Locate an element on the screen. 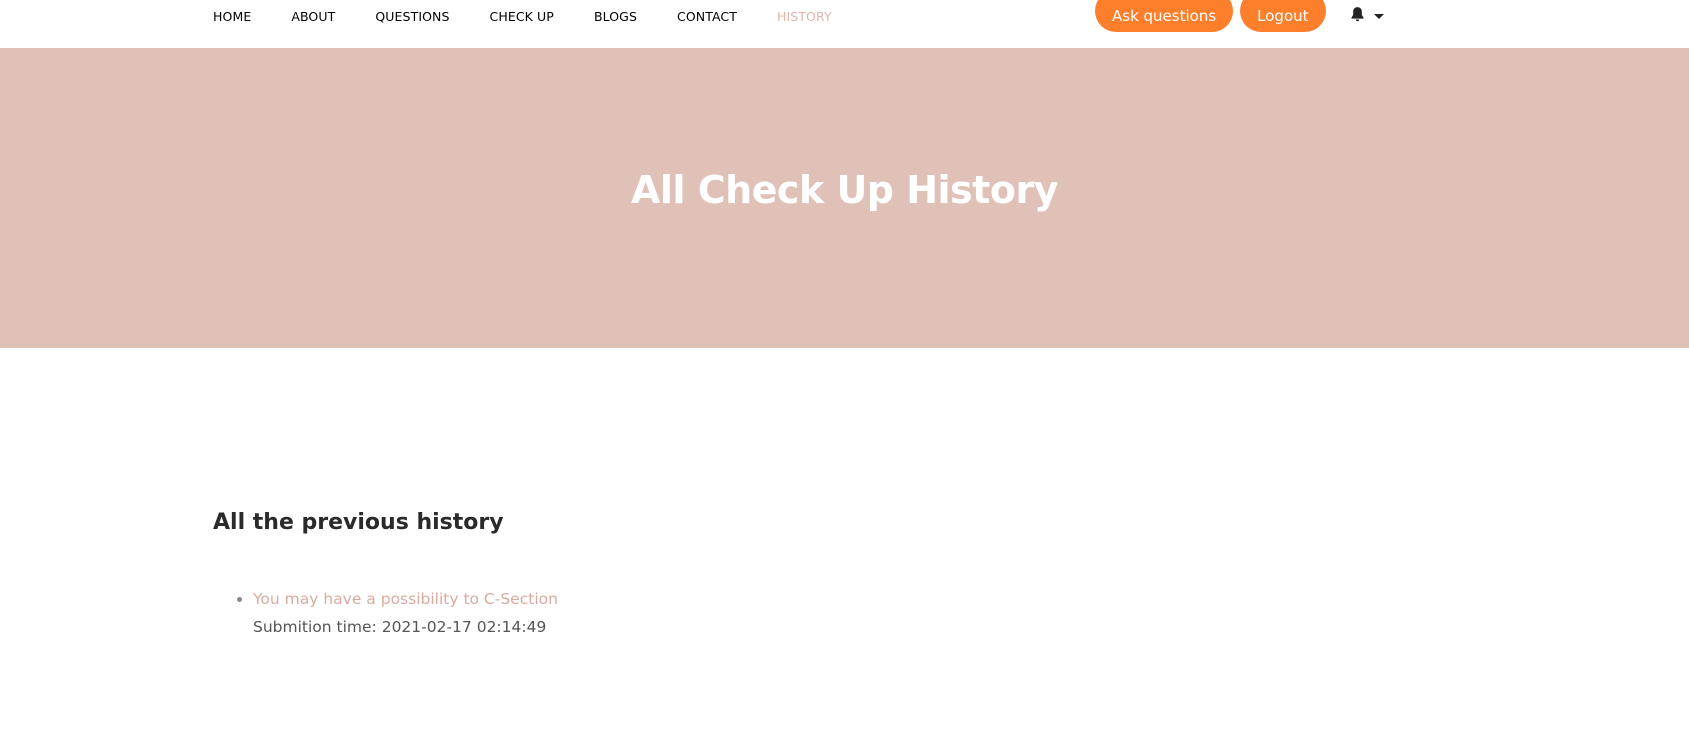 The height and width of the screenshot is (755, 1689). submission-value: 2021-02-17 02:14:49 is located at coordinates (464, 627).